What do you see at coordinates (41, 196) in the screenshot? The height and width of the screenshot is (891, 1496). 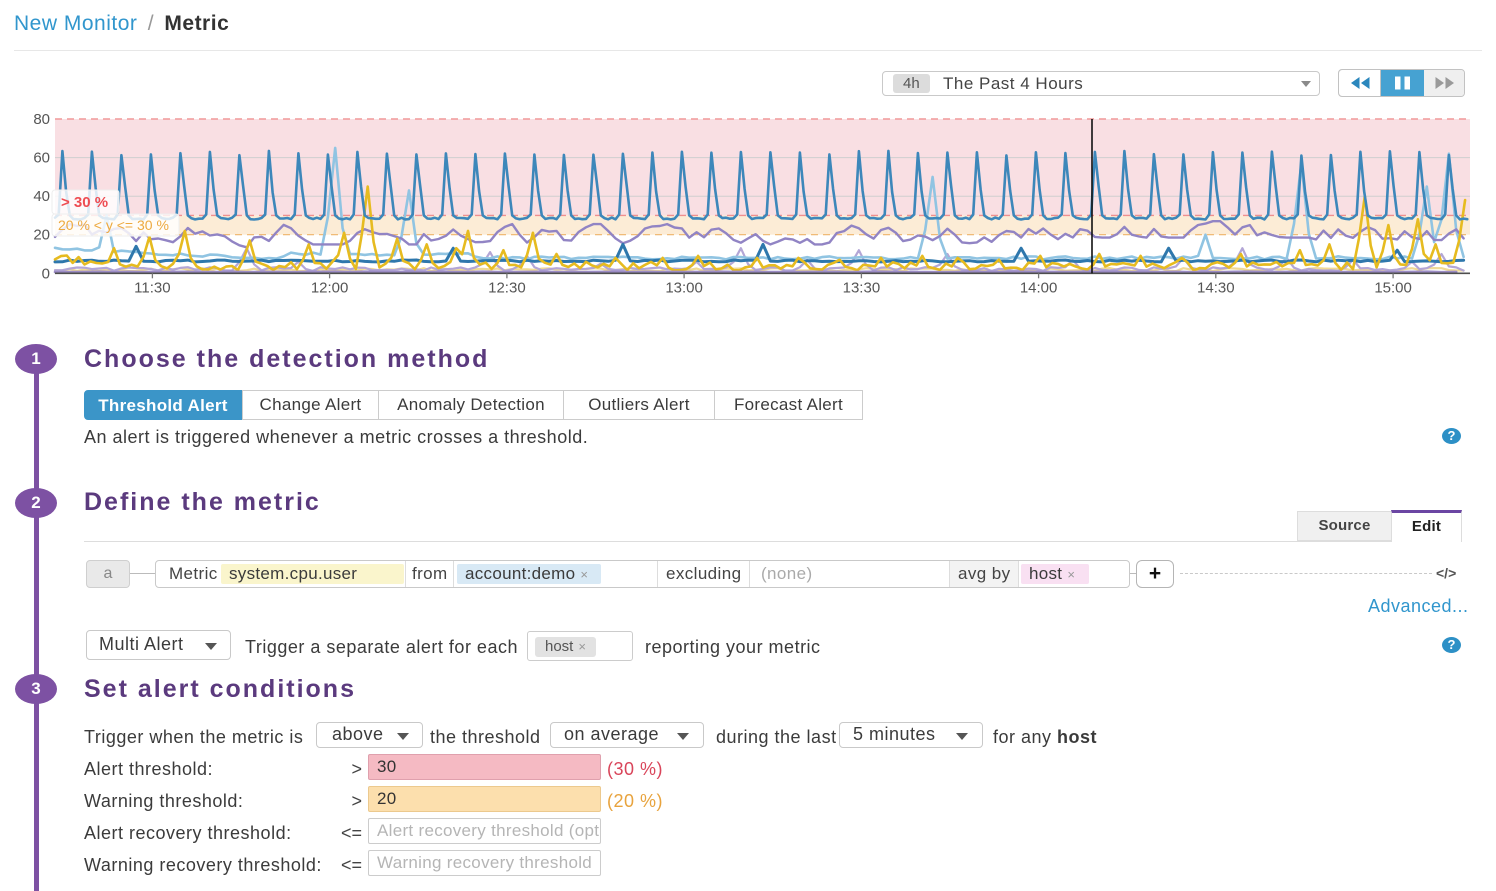 I see `svg-text: 40` at bounding box center [41, 196].